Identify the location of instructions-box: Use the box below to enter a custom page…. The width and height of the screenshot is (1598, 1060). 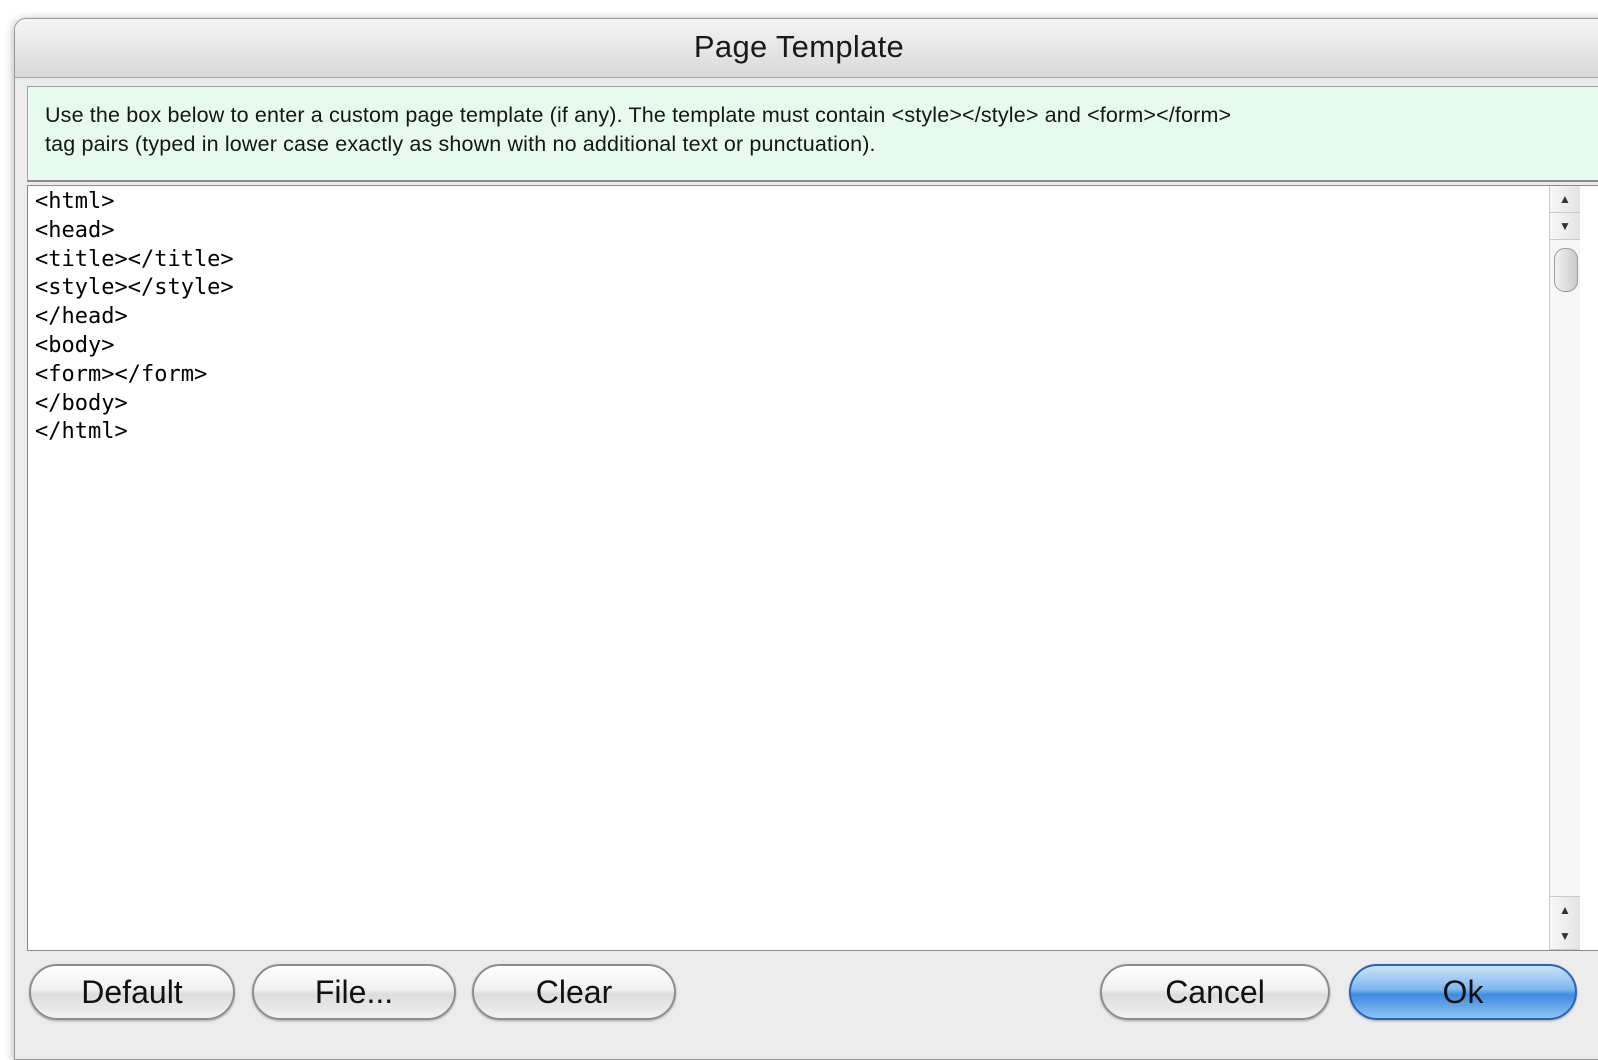
(812, 134).